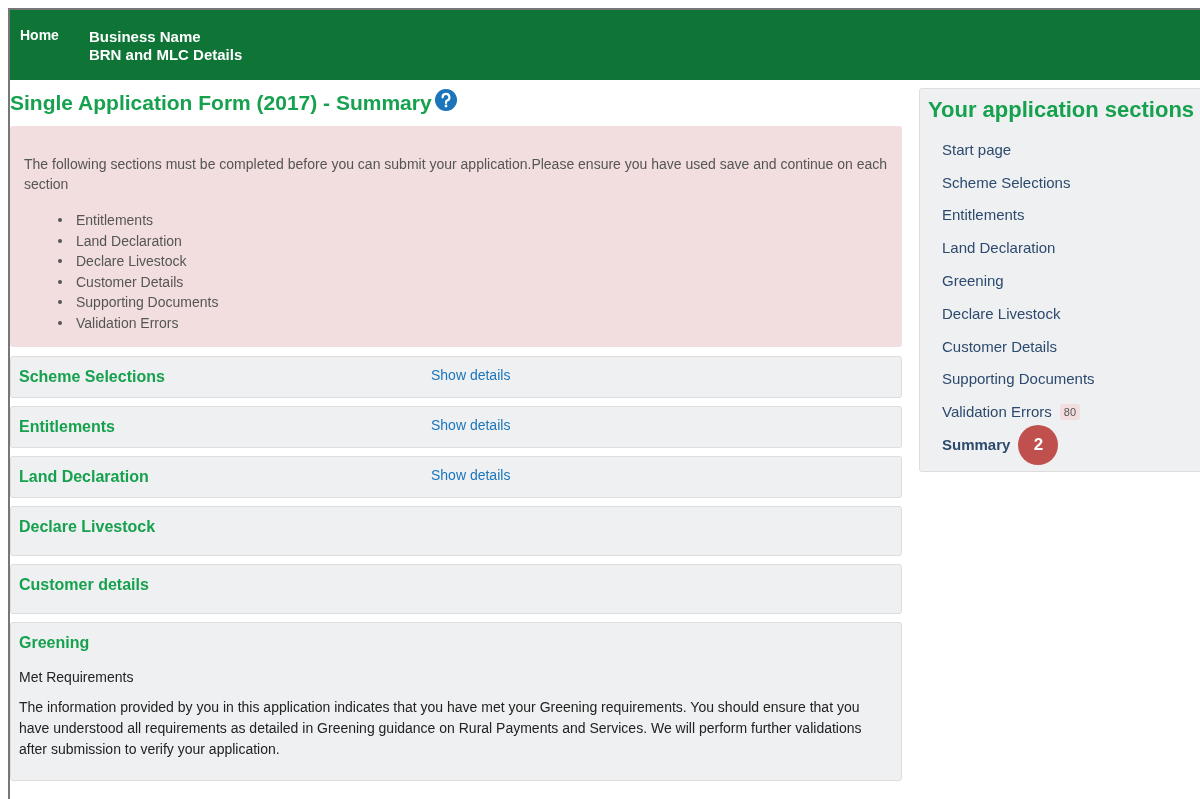 This screenshot has height=799, width=1200. I want to click on sidebar-item: Scheme Selections, so click(1006, 182).